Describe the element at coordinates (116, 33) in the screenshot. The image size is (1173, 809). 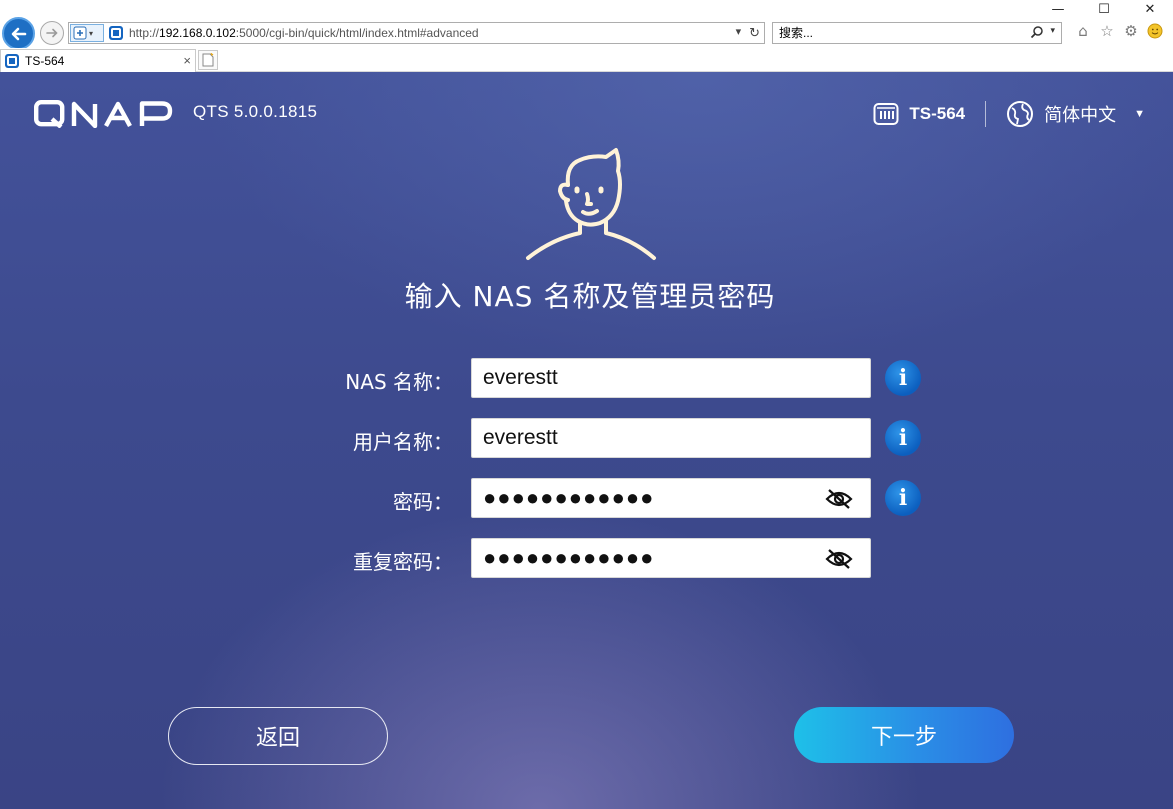
I see `site-favicon` at that location.